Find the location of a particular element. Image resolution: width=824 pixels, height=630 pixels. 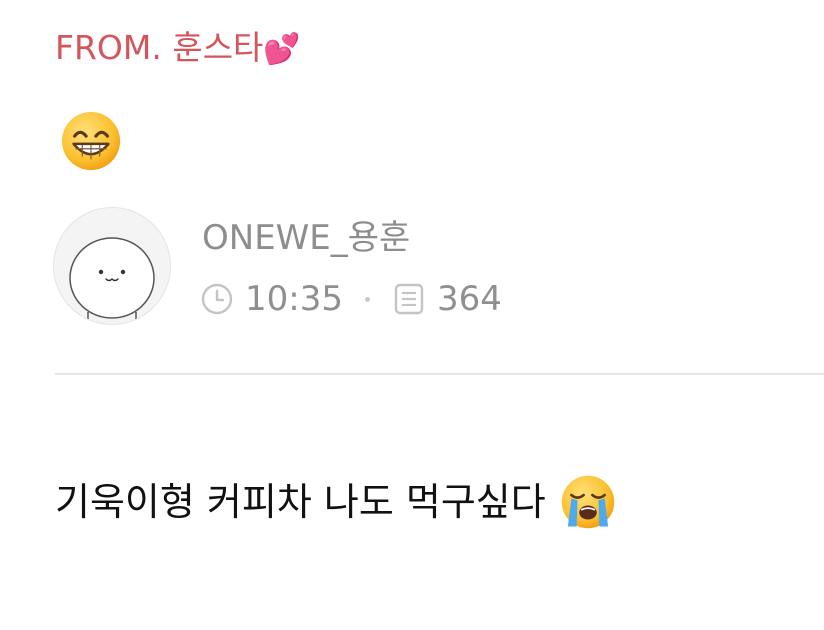

post-meta: 10:35 364 is located at coordinates (351, 299).